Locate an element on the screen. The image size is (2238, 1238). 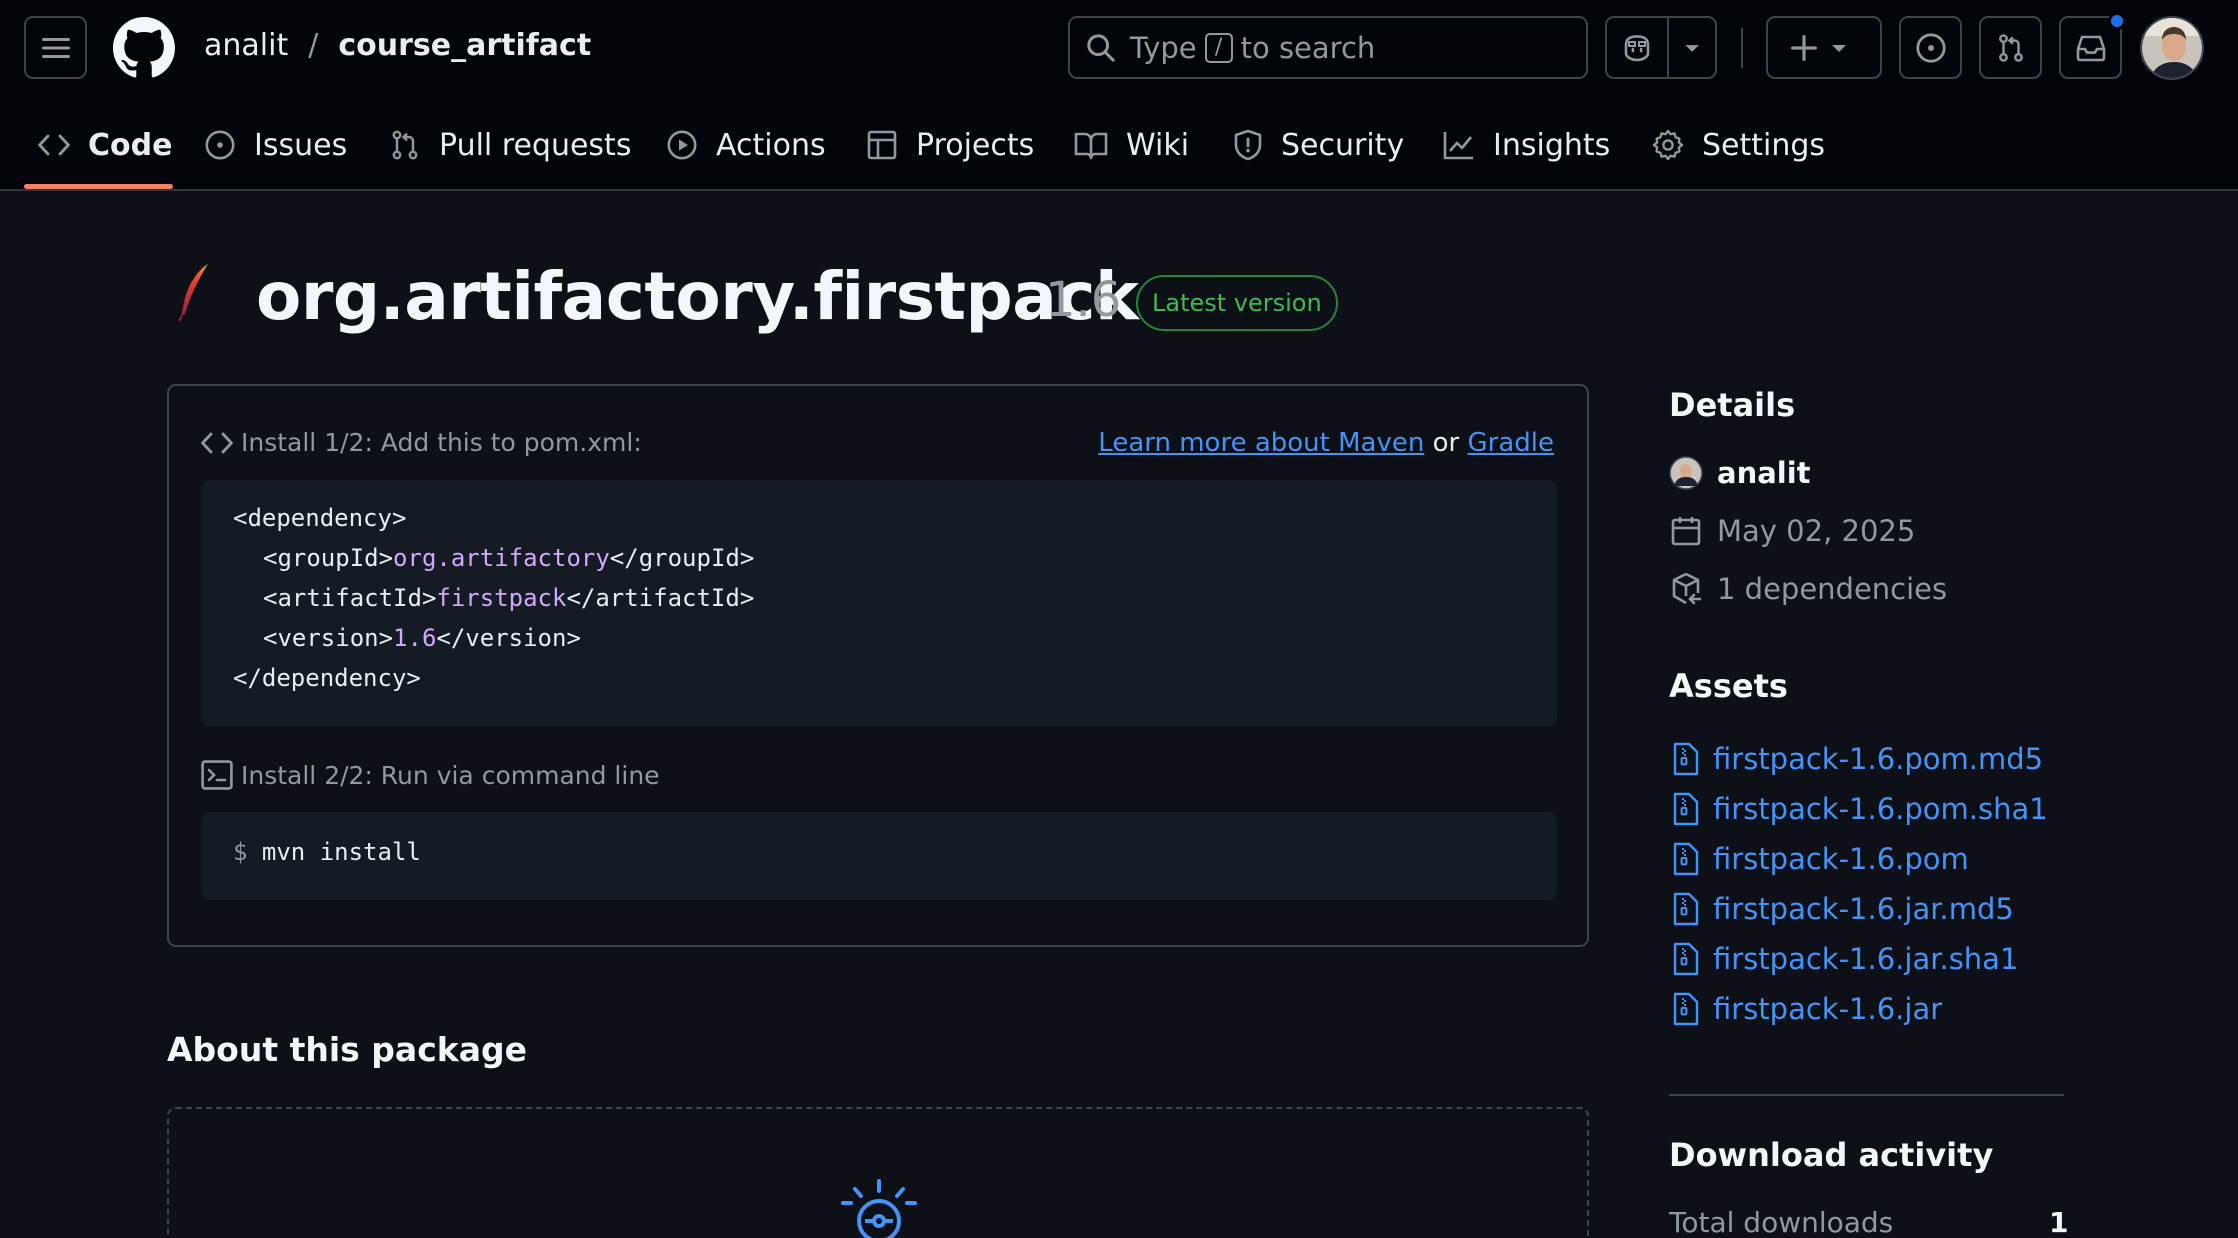
details-user-name: analit is located at coordinates (1764, 473).